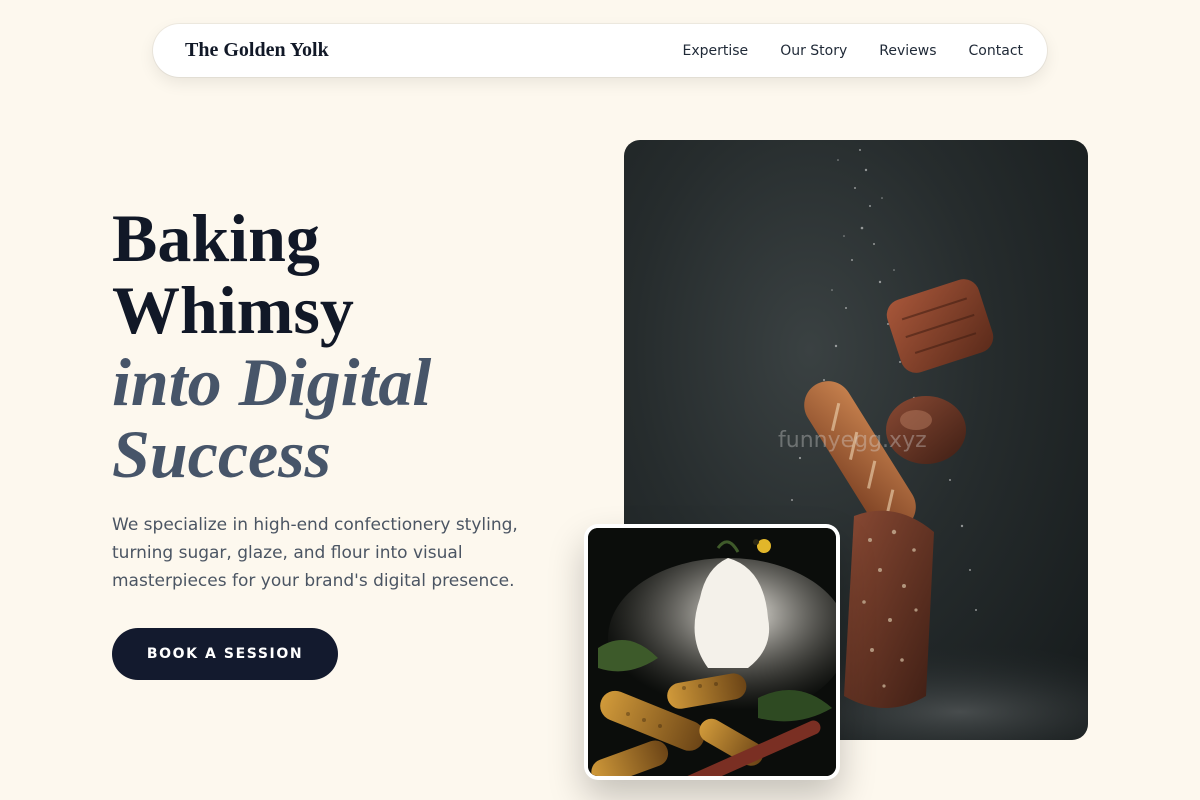 Image resolution: width=1200 pixels, height=800 pixels. I want to click on hero-headline: Baking Whimsy into Digital Success, so click(271, 346).